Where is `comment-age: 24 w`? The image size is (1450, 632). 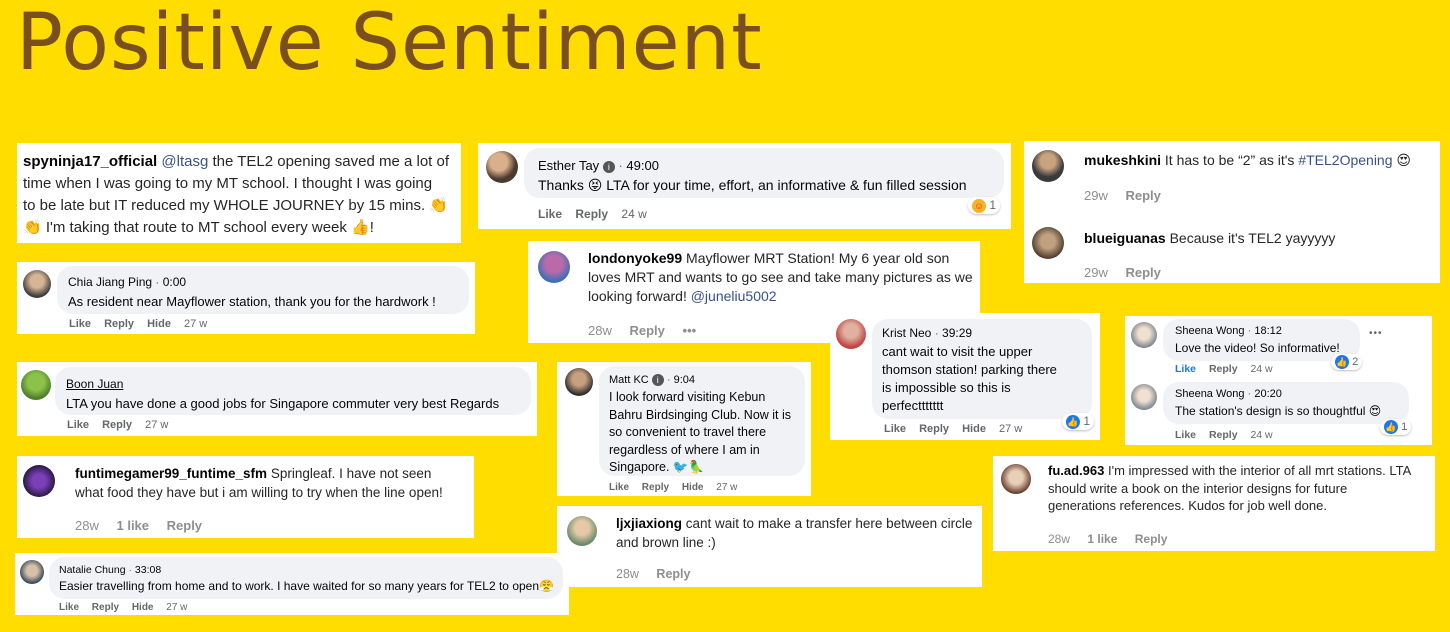
comment-age: 24 w is located at coordinates (1261, 369).